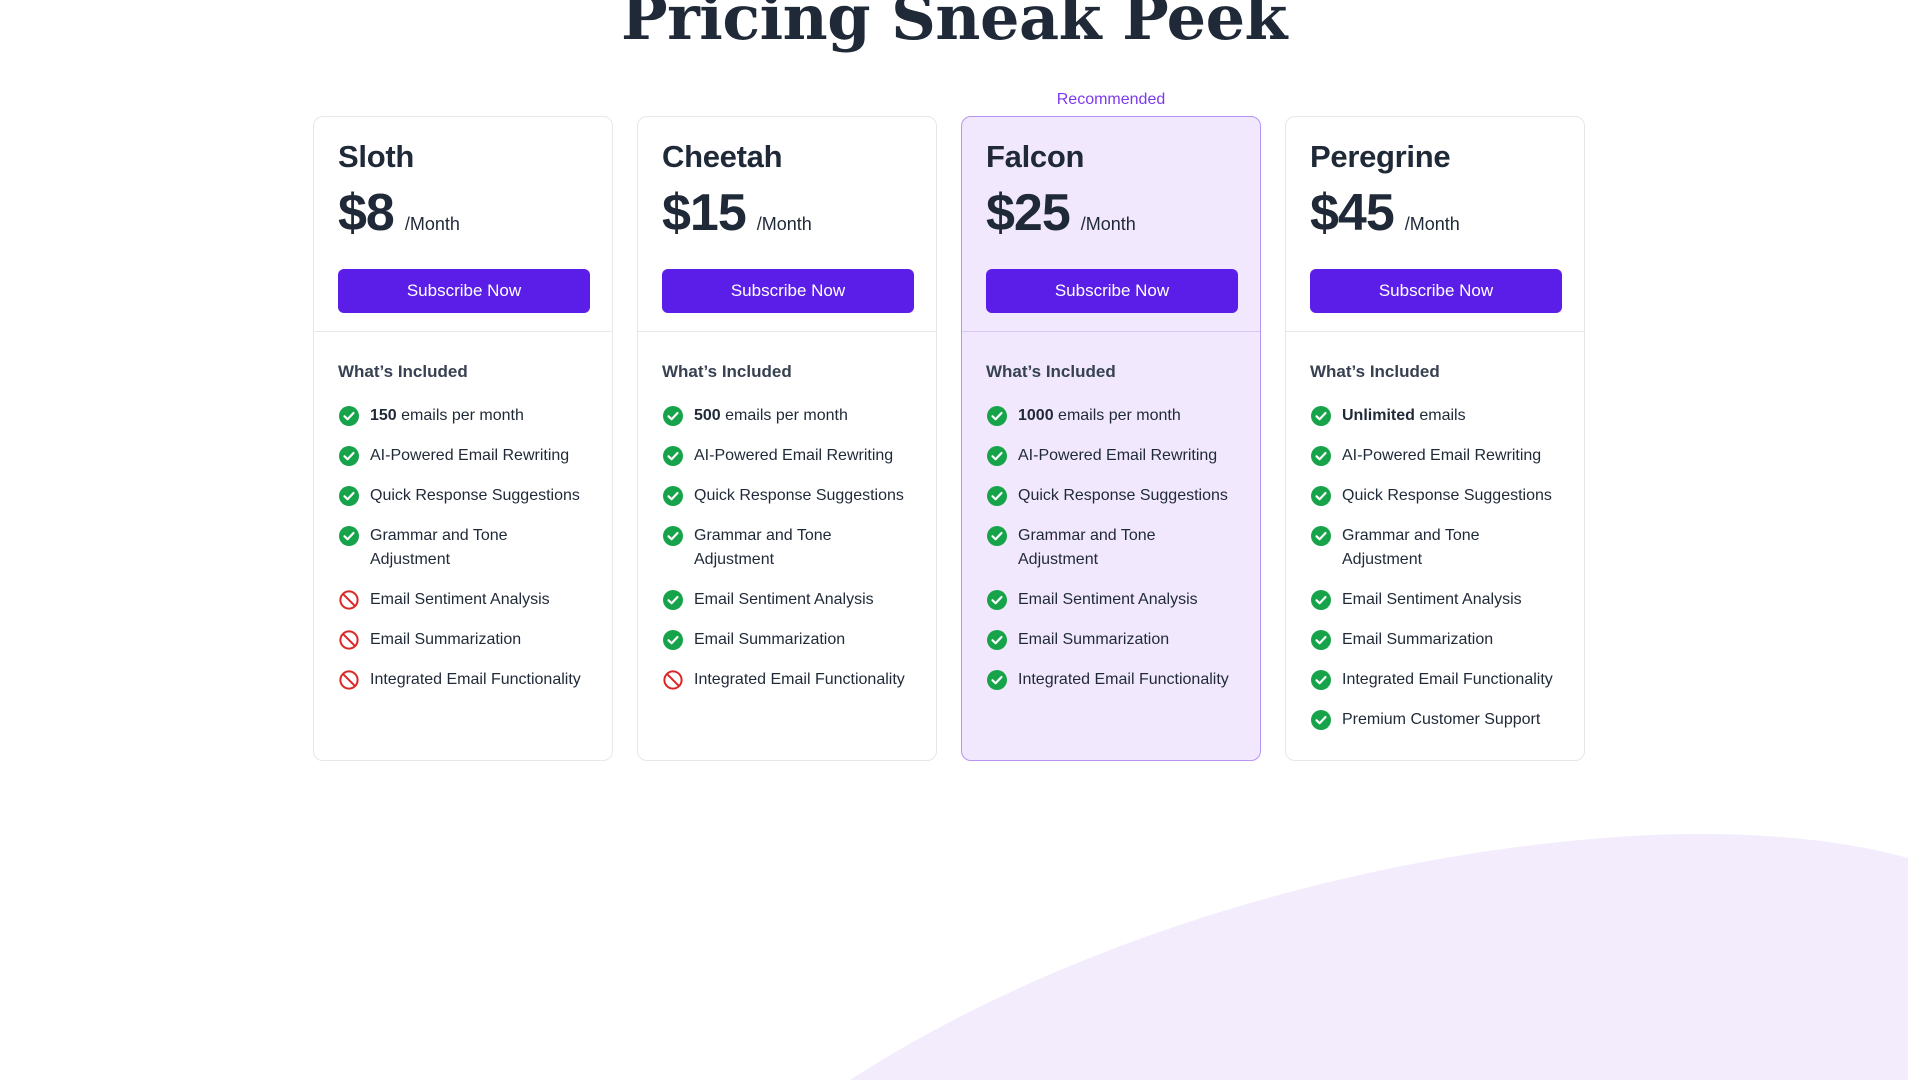  Describe the element at coordinates (447, 416) in the screenshot. I see `feature-text: 150 emails per month` at that location.